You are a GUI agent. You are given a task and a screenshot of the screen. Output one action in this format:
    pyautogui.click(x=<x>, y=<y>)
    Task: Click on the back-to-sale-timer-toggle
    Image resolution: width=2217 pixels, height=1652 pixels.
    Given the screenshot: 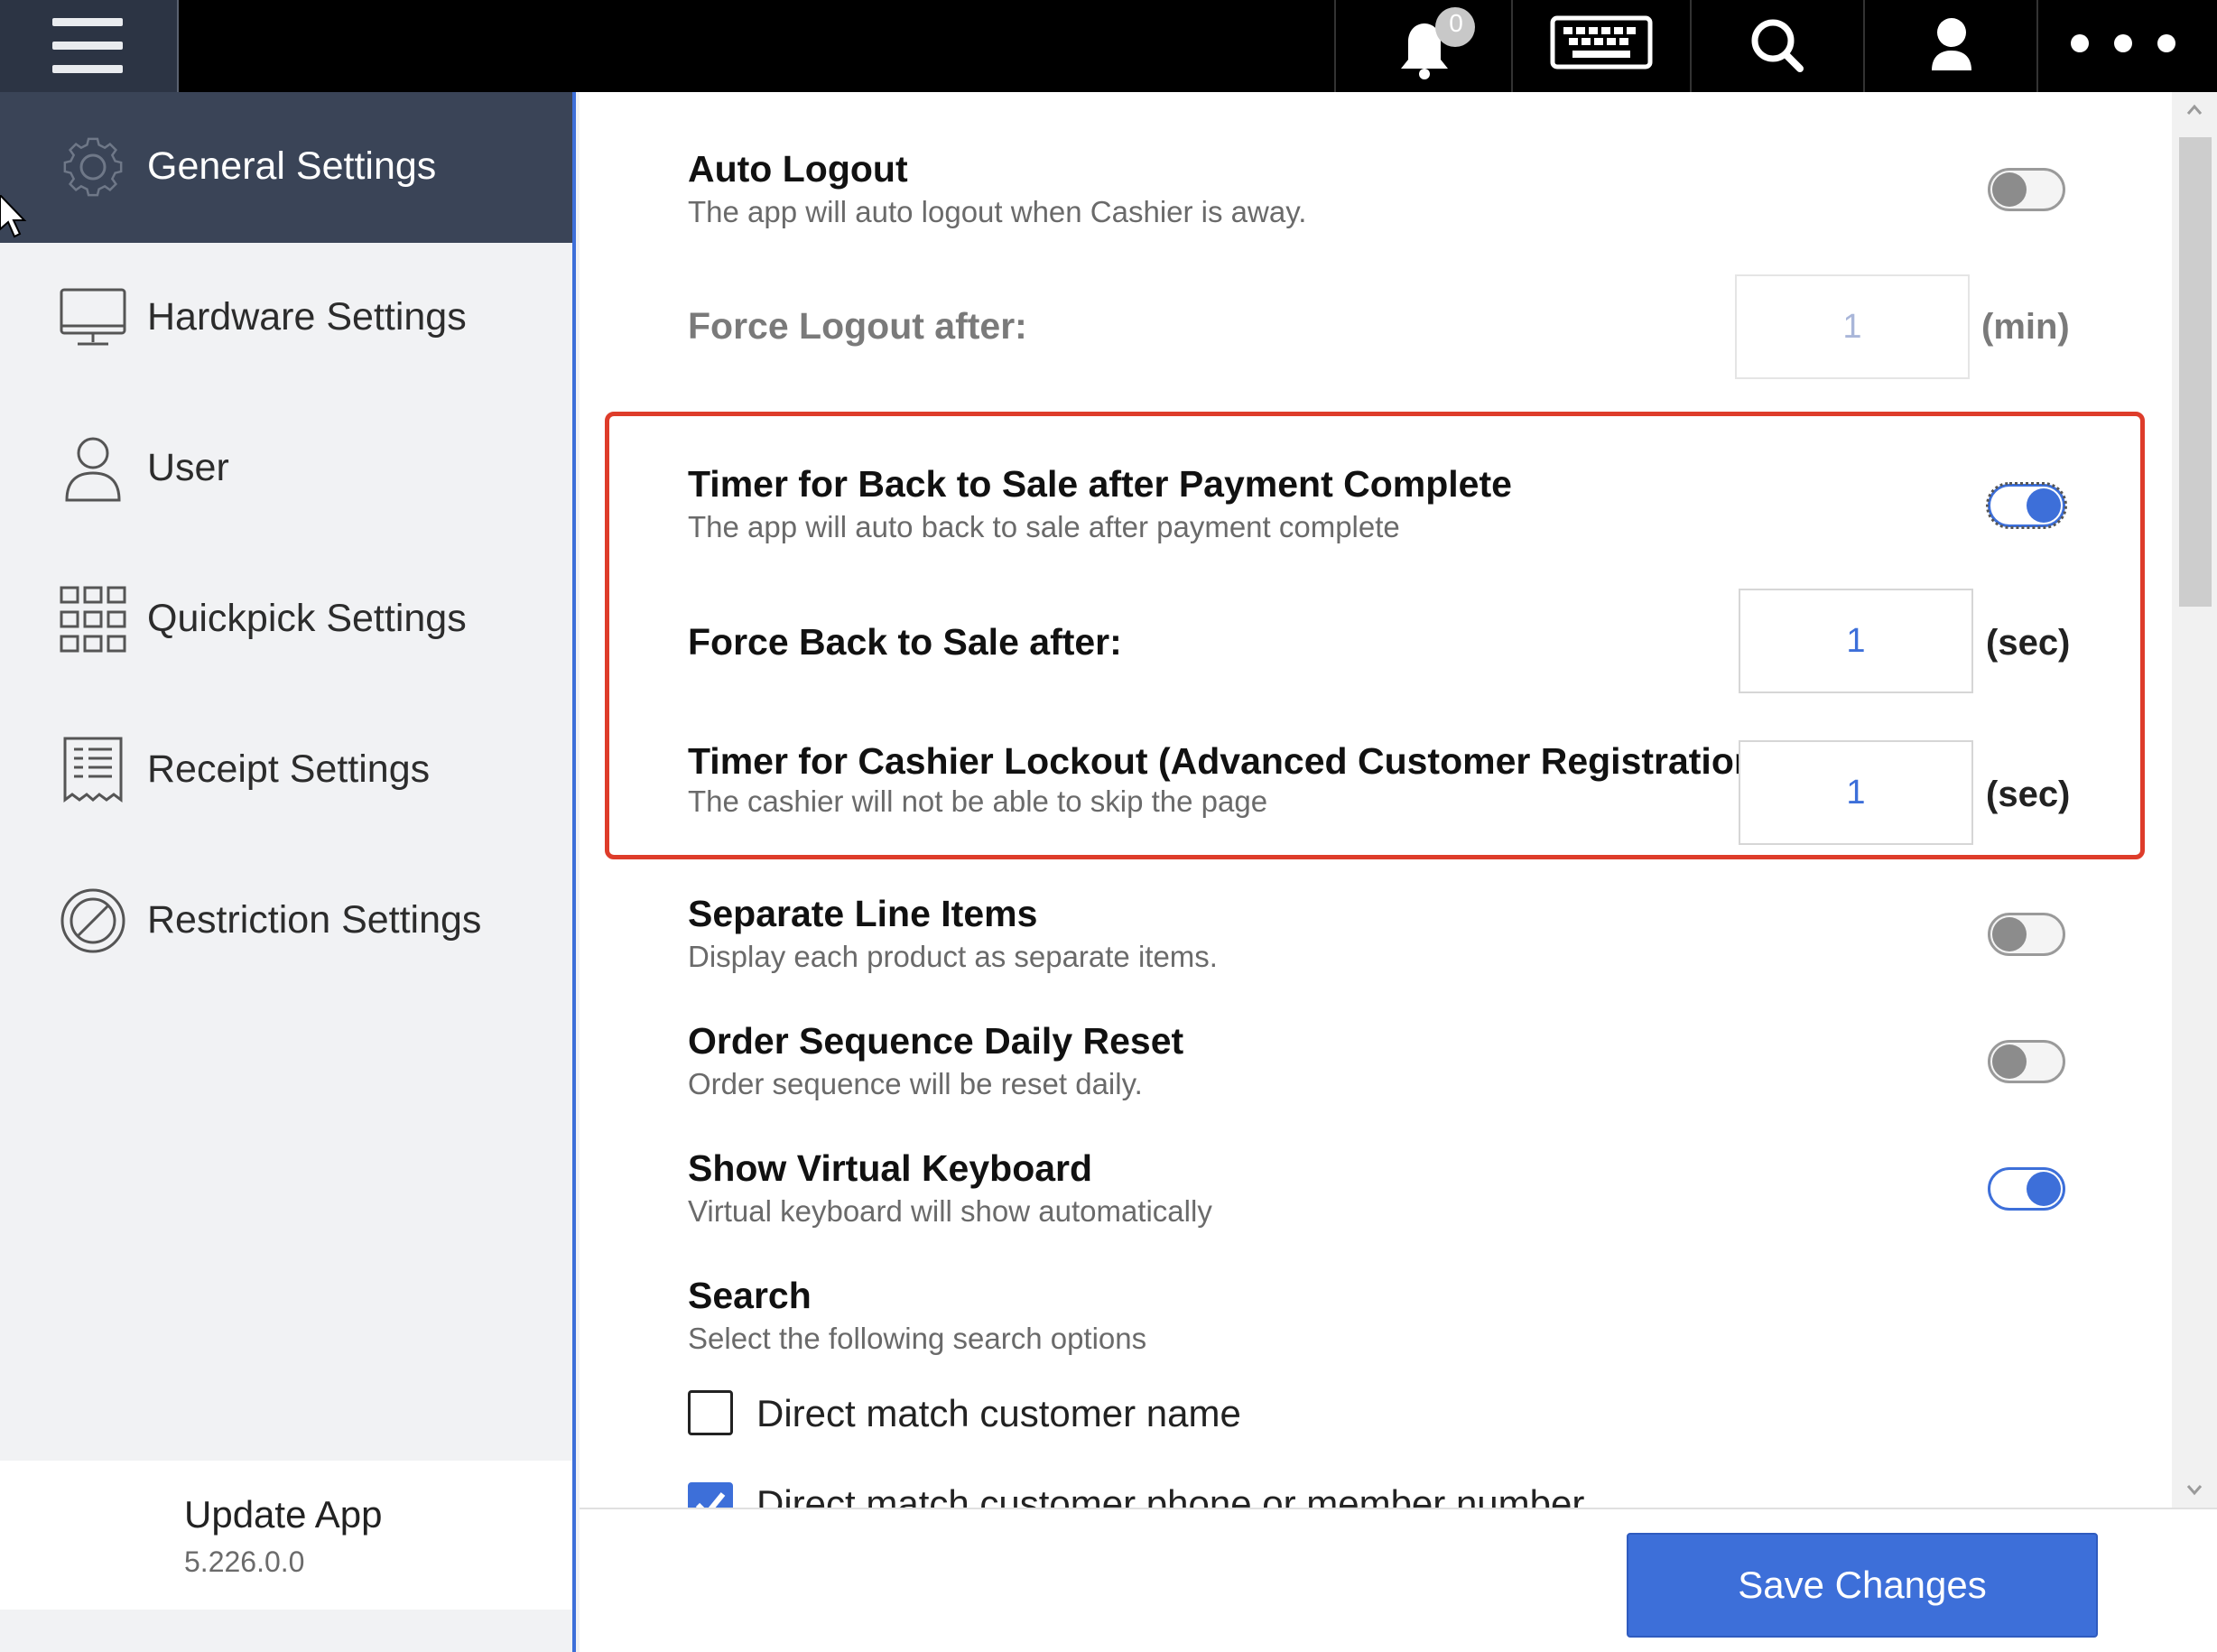 What is the action you would take?
    pyautogui.click(x=2026, y=505)
    